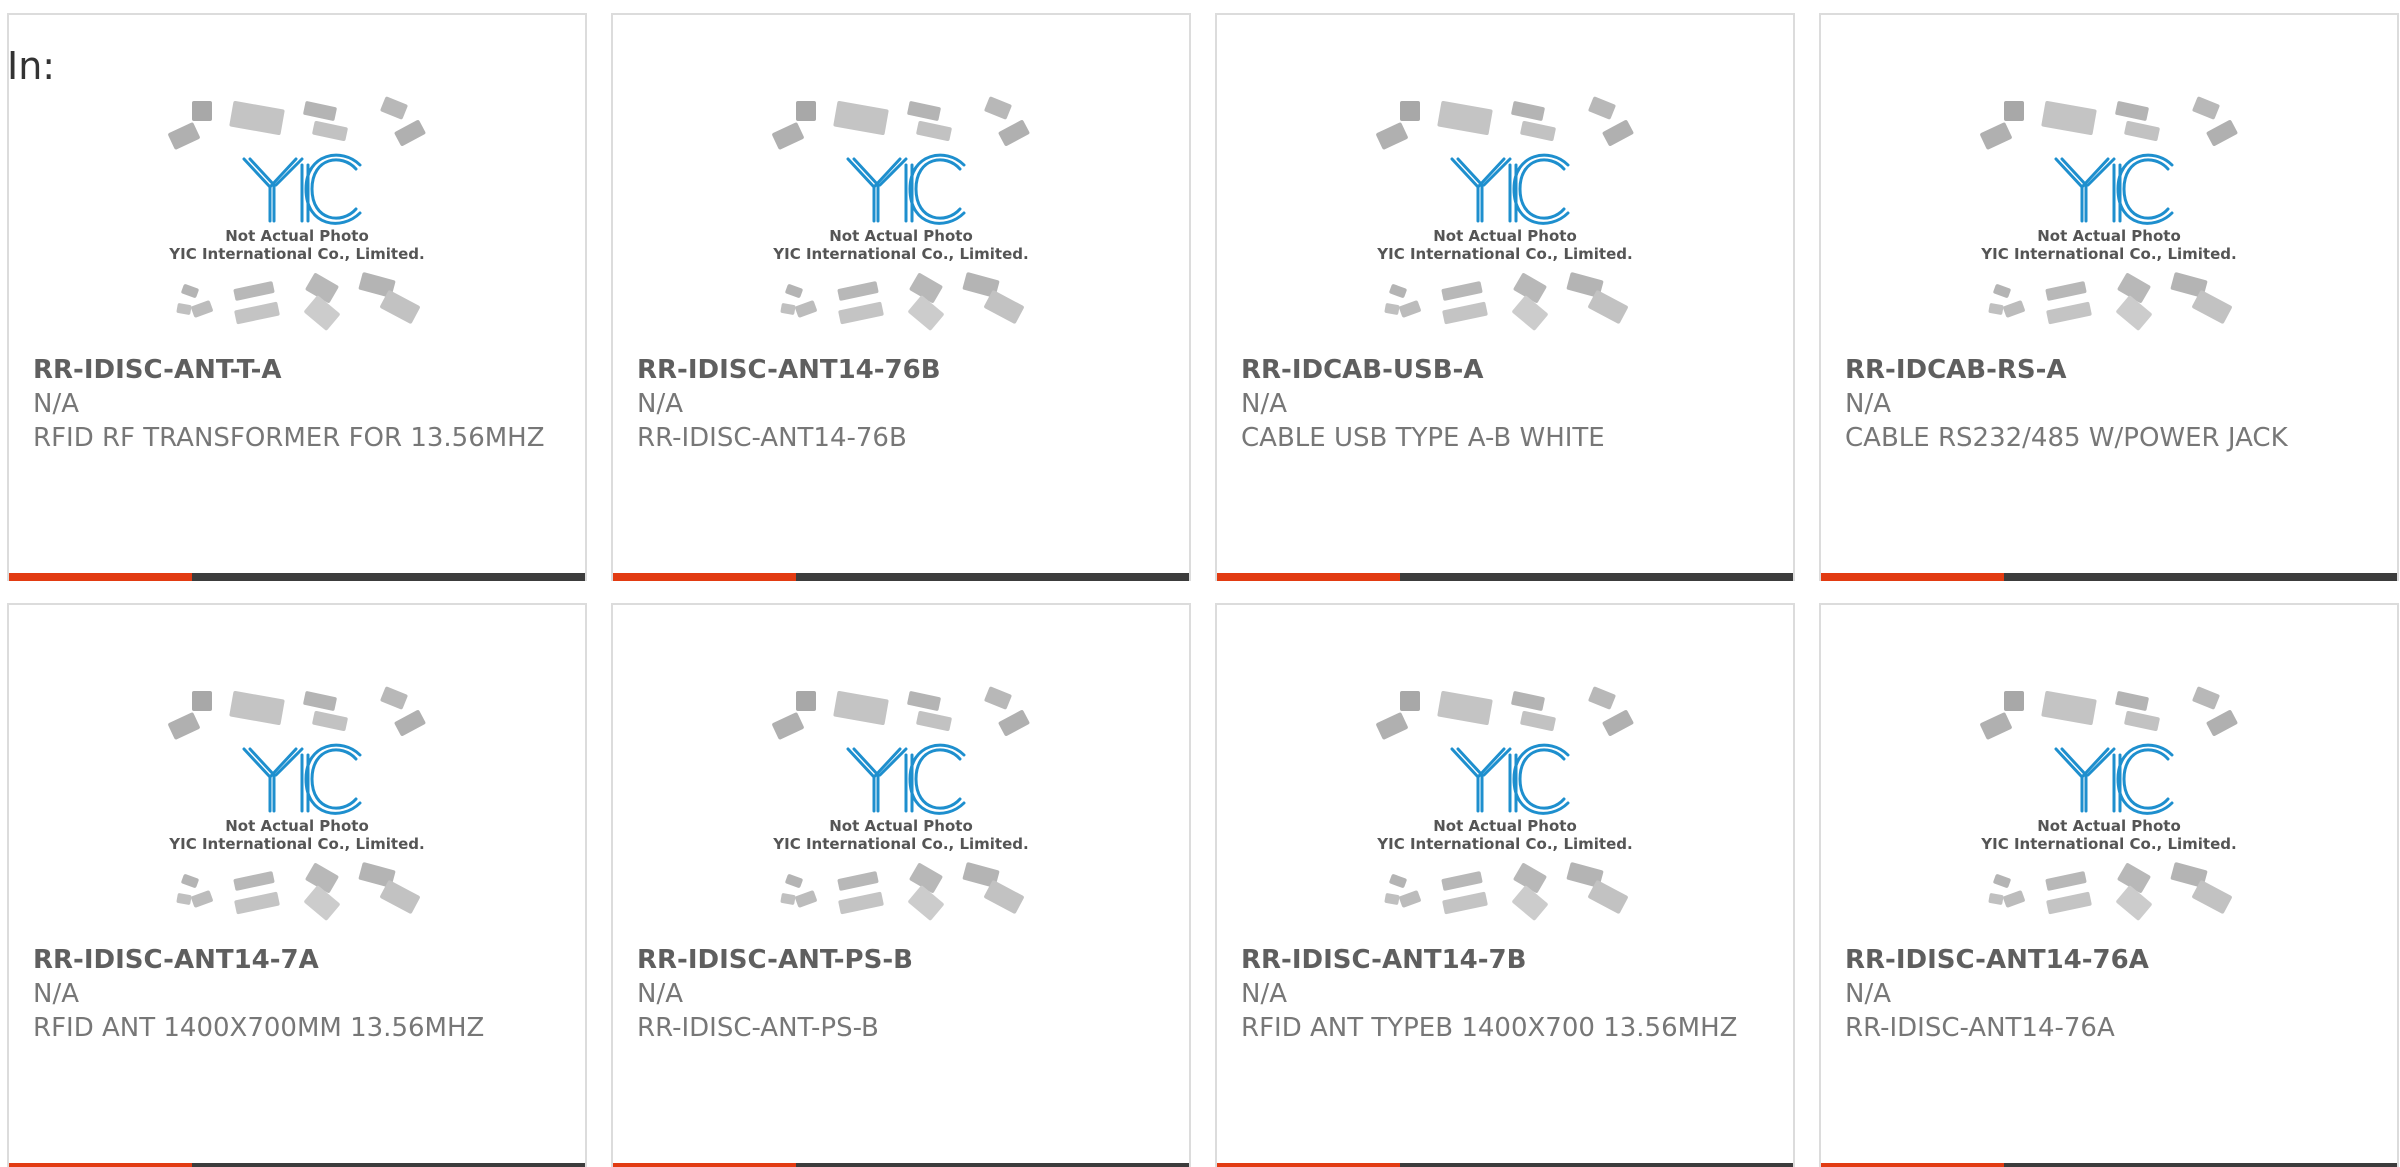  Describe the element at coordinates (772, 438) in the screenshot. I see `description: RR-IDISC-ANT14-76B` at that location.